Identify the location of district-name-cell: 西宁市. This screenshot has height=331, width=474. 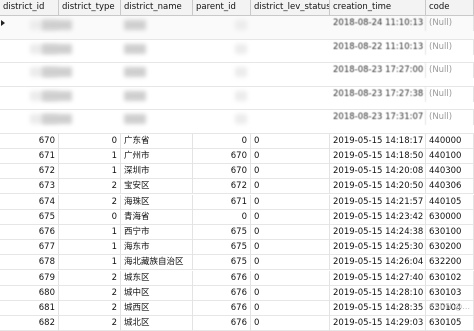
(157, 232).